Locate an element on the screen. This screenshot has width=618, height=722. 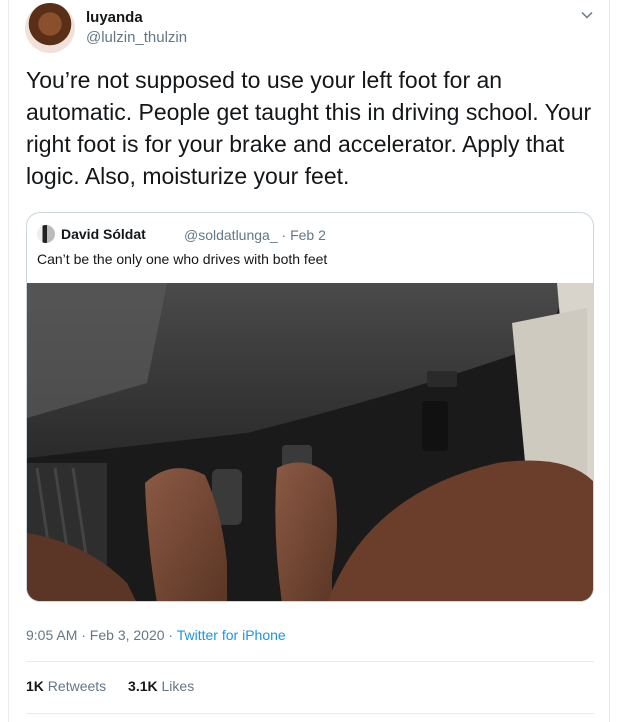
retweets-count: 1K is located at coordinates (35, 686).